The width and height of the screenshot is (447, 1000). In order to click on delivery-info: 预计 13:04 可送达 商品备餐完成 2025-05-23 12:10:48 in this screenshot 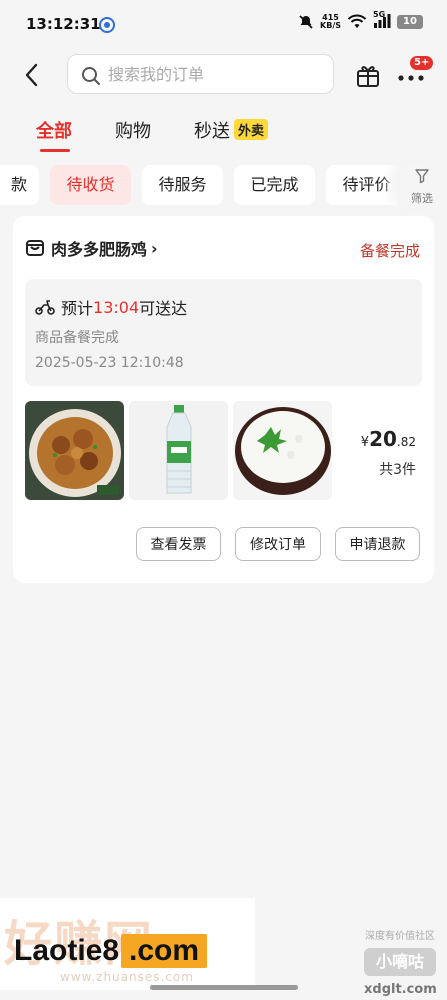, I will do `click(223, 332)`.